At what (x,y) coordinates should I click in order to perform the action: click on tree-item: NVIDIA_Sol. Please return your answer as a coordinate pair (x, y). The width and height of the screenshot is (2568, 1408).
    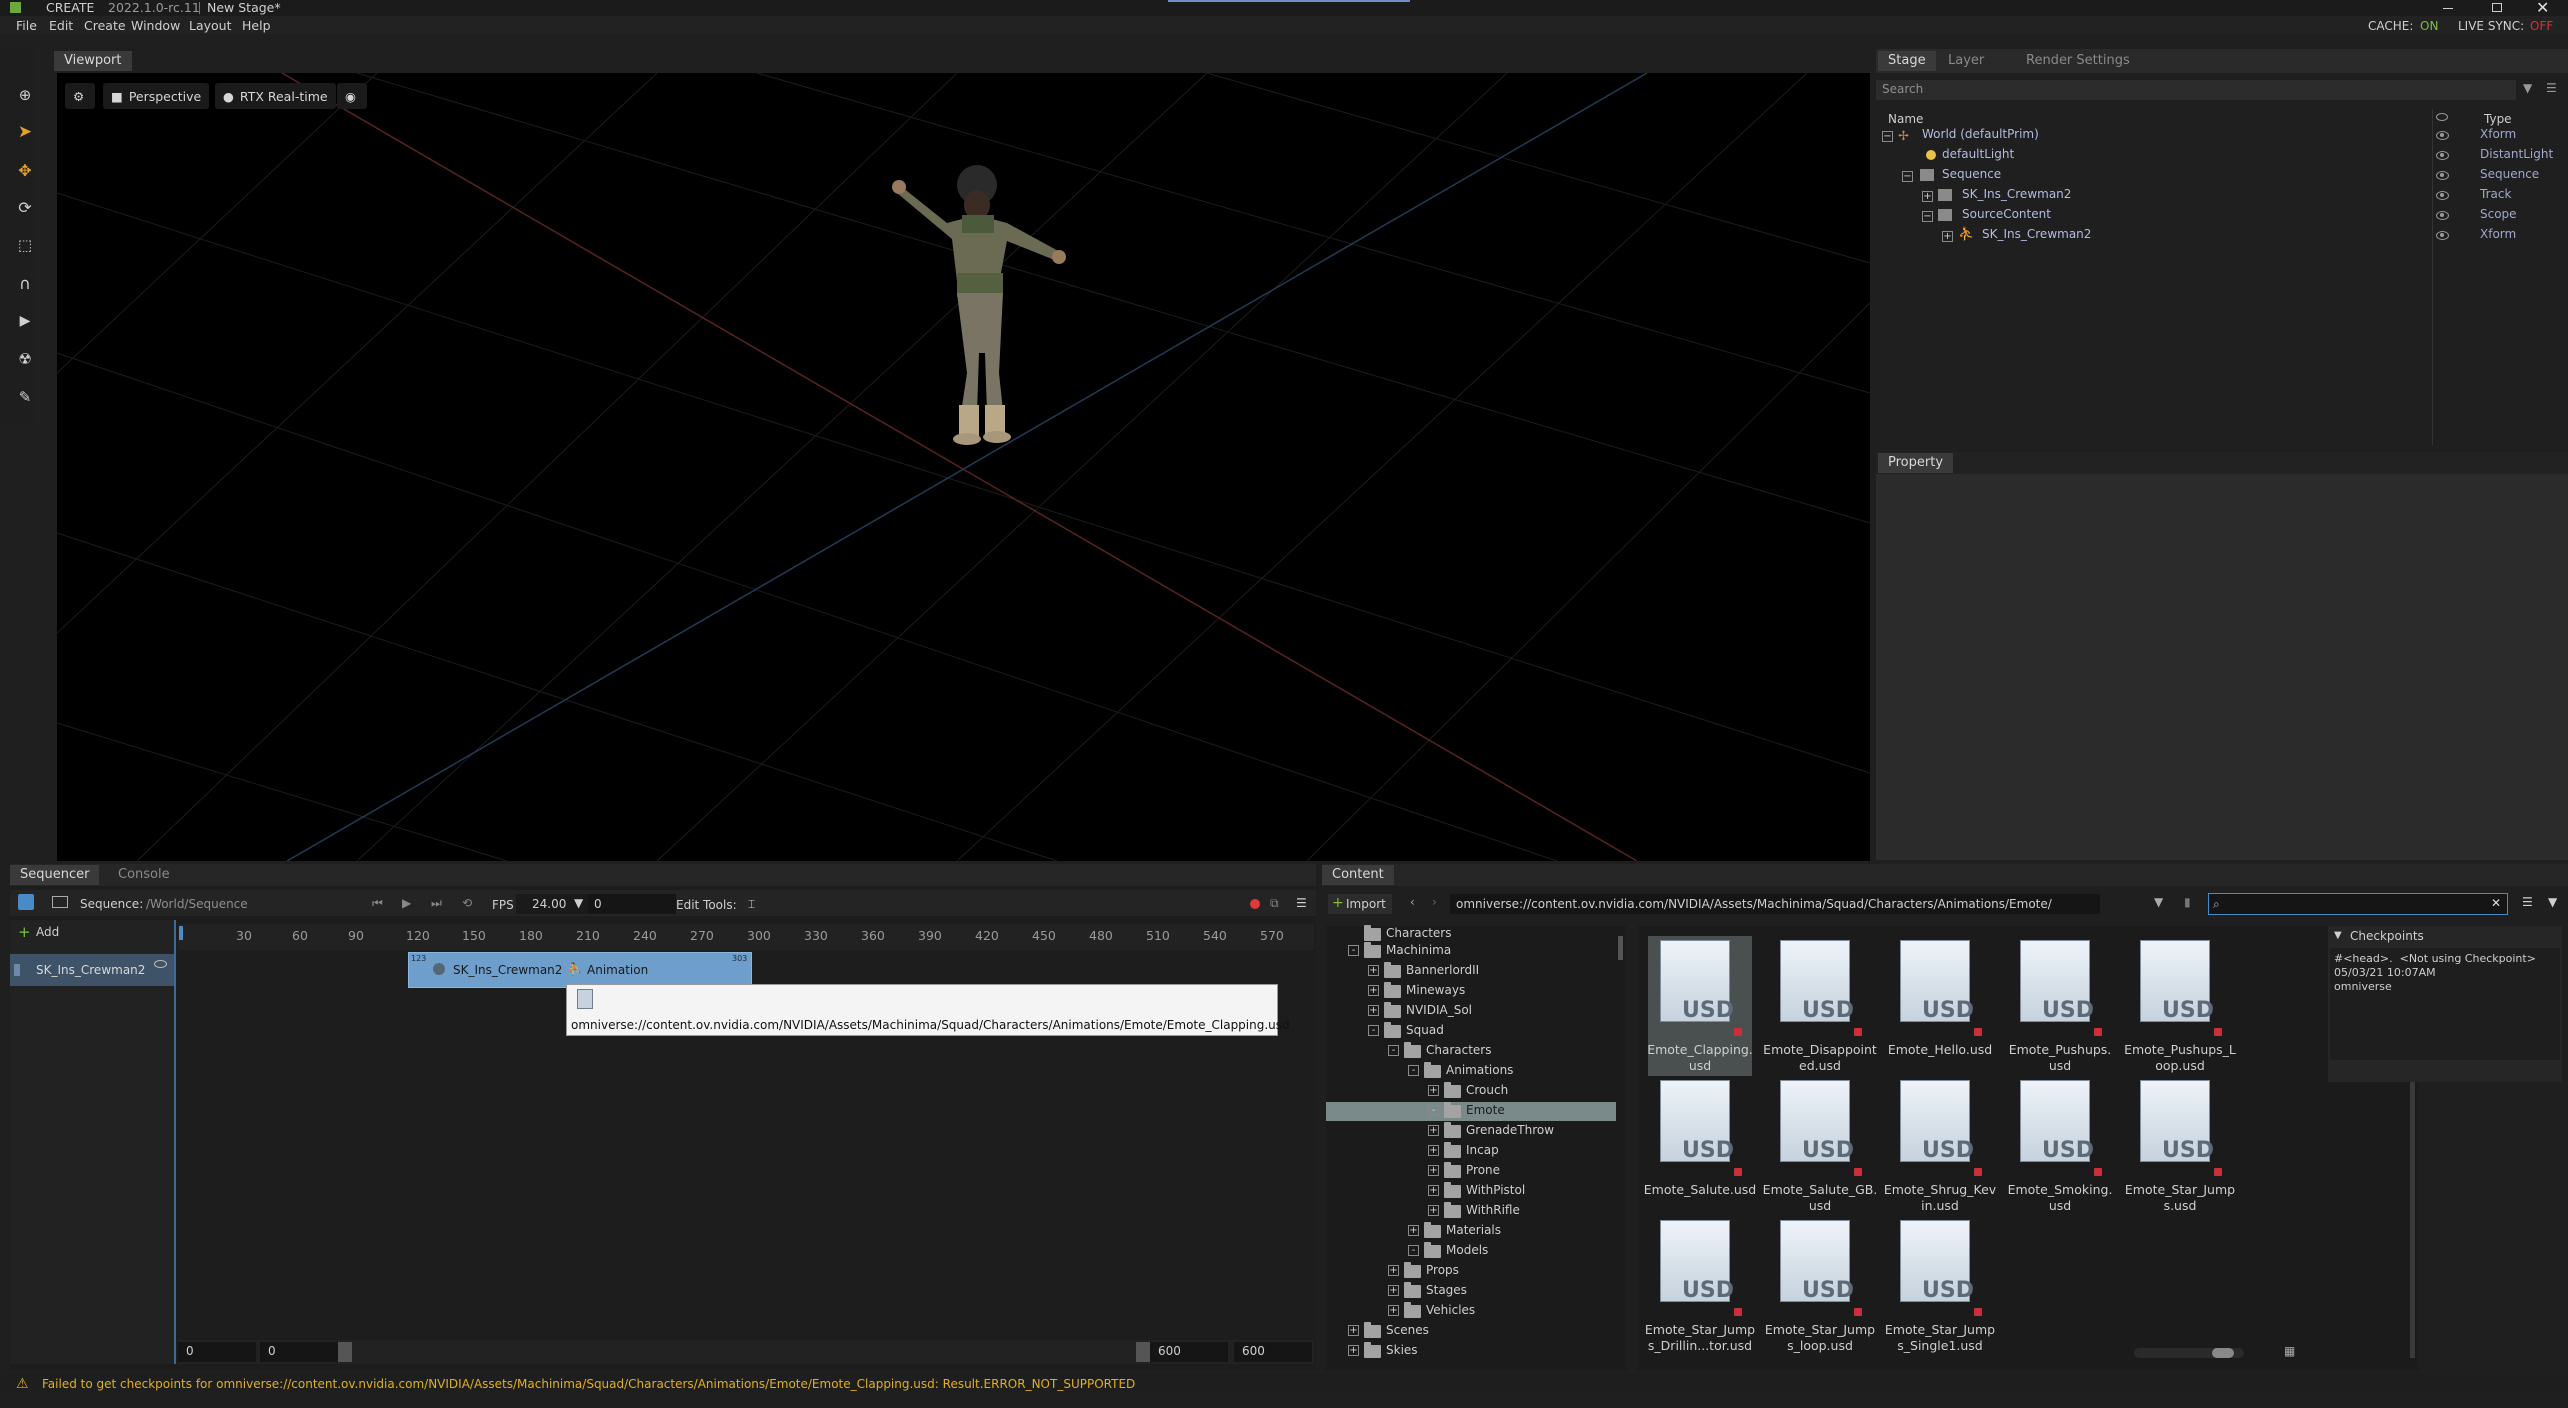
    Looking at the image, I should click on (1439, 1010).